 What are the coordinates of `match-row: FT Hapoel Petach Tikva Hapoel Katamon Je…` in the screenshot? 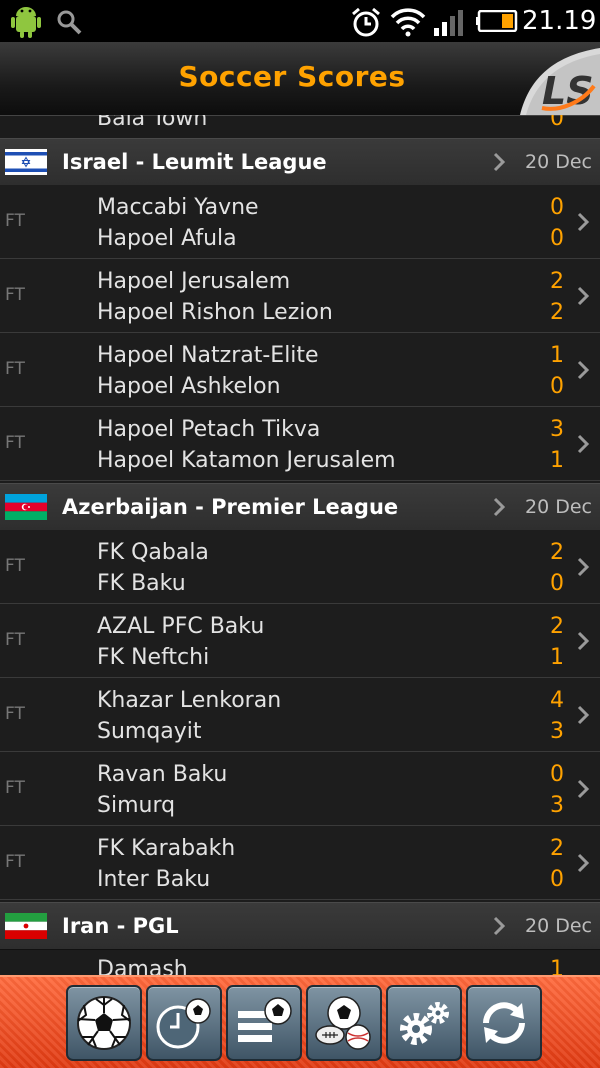 It's located at (300, 444).